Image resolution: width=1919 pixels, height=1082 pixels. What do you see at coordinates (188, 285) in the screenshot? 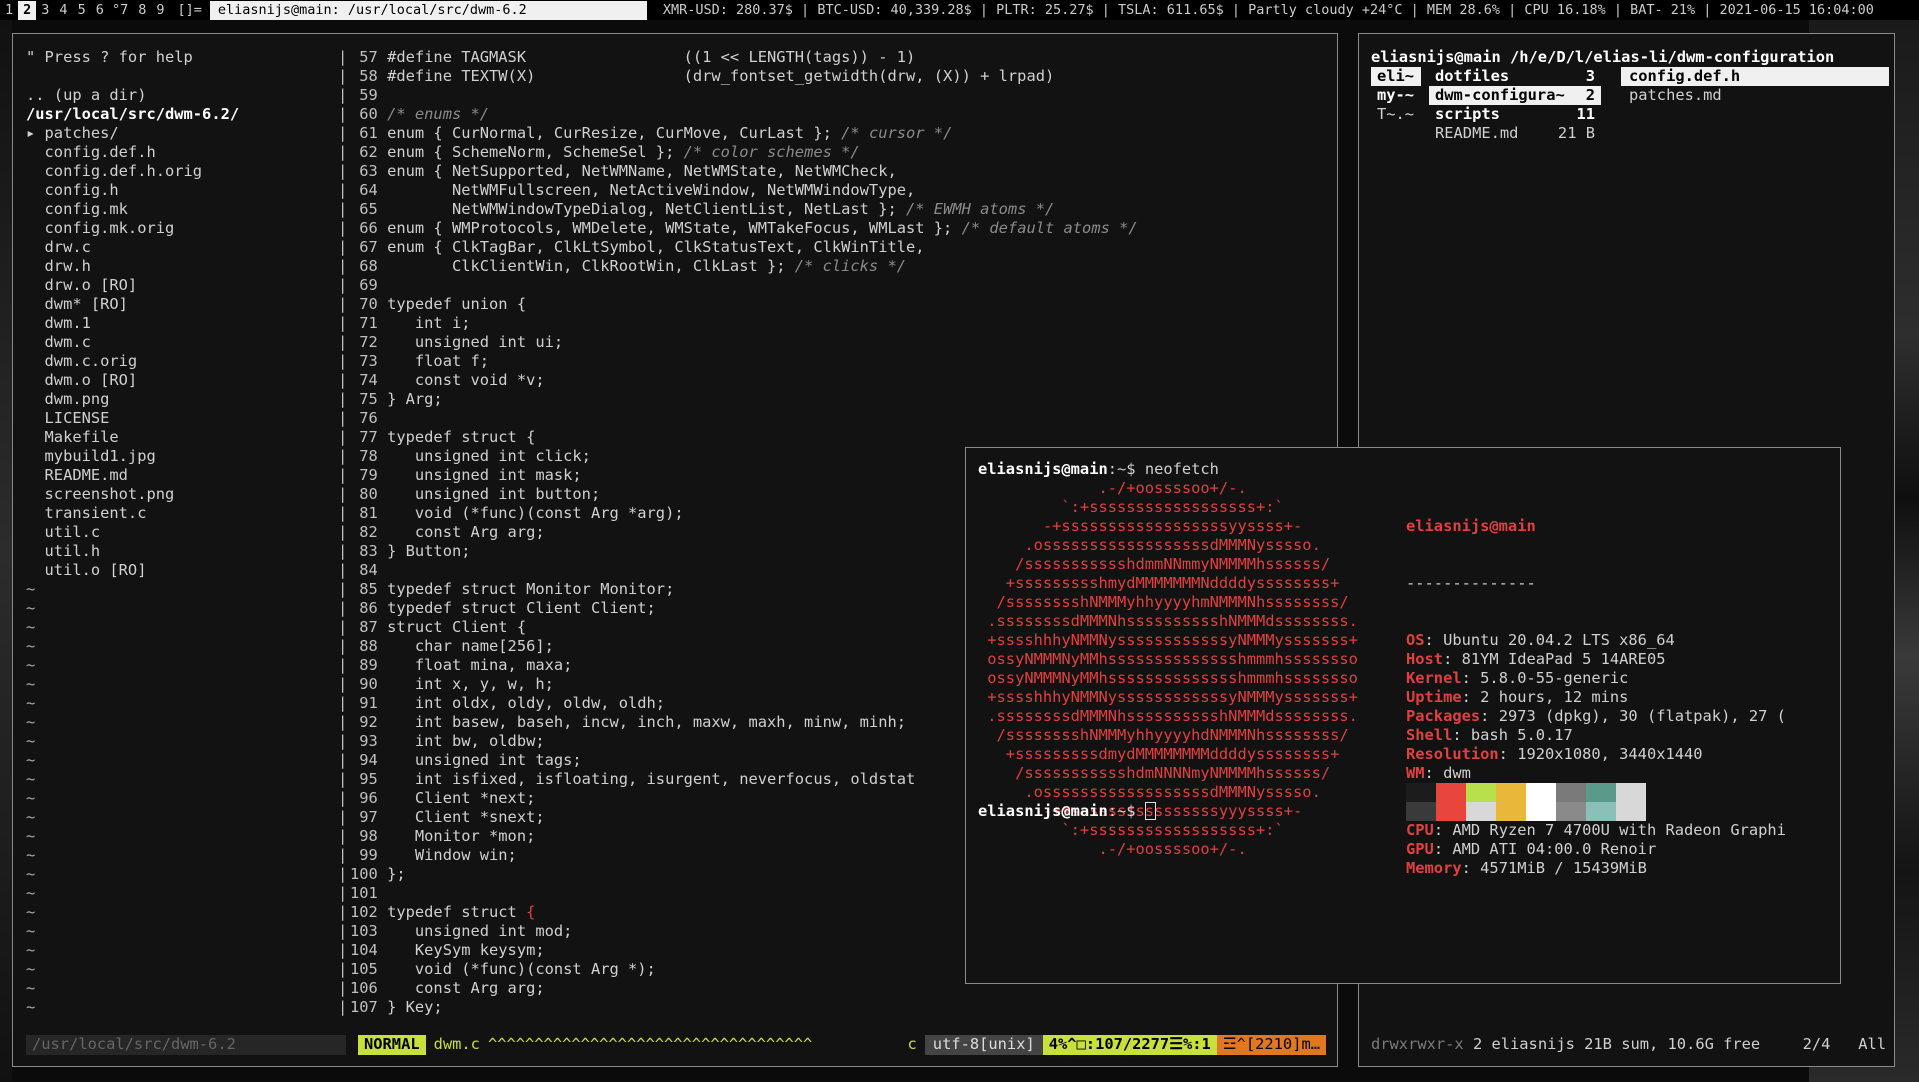
I see `tree-item: drw.o [RO]` at bounding box center [188, 285].